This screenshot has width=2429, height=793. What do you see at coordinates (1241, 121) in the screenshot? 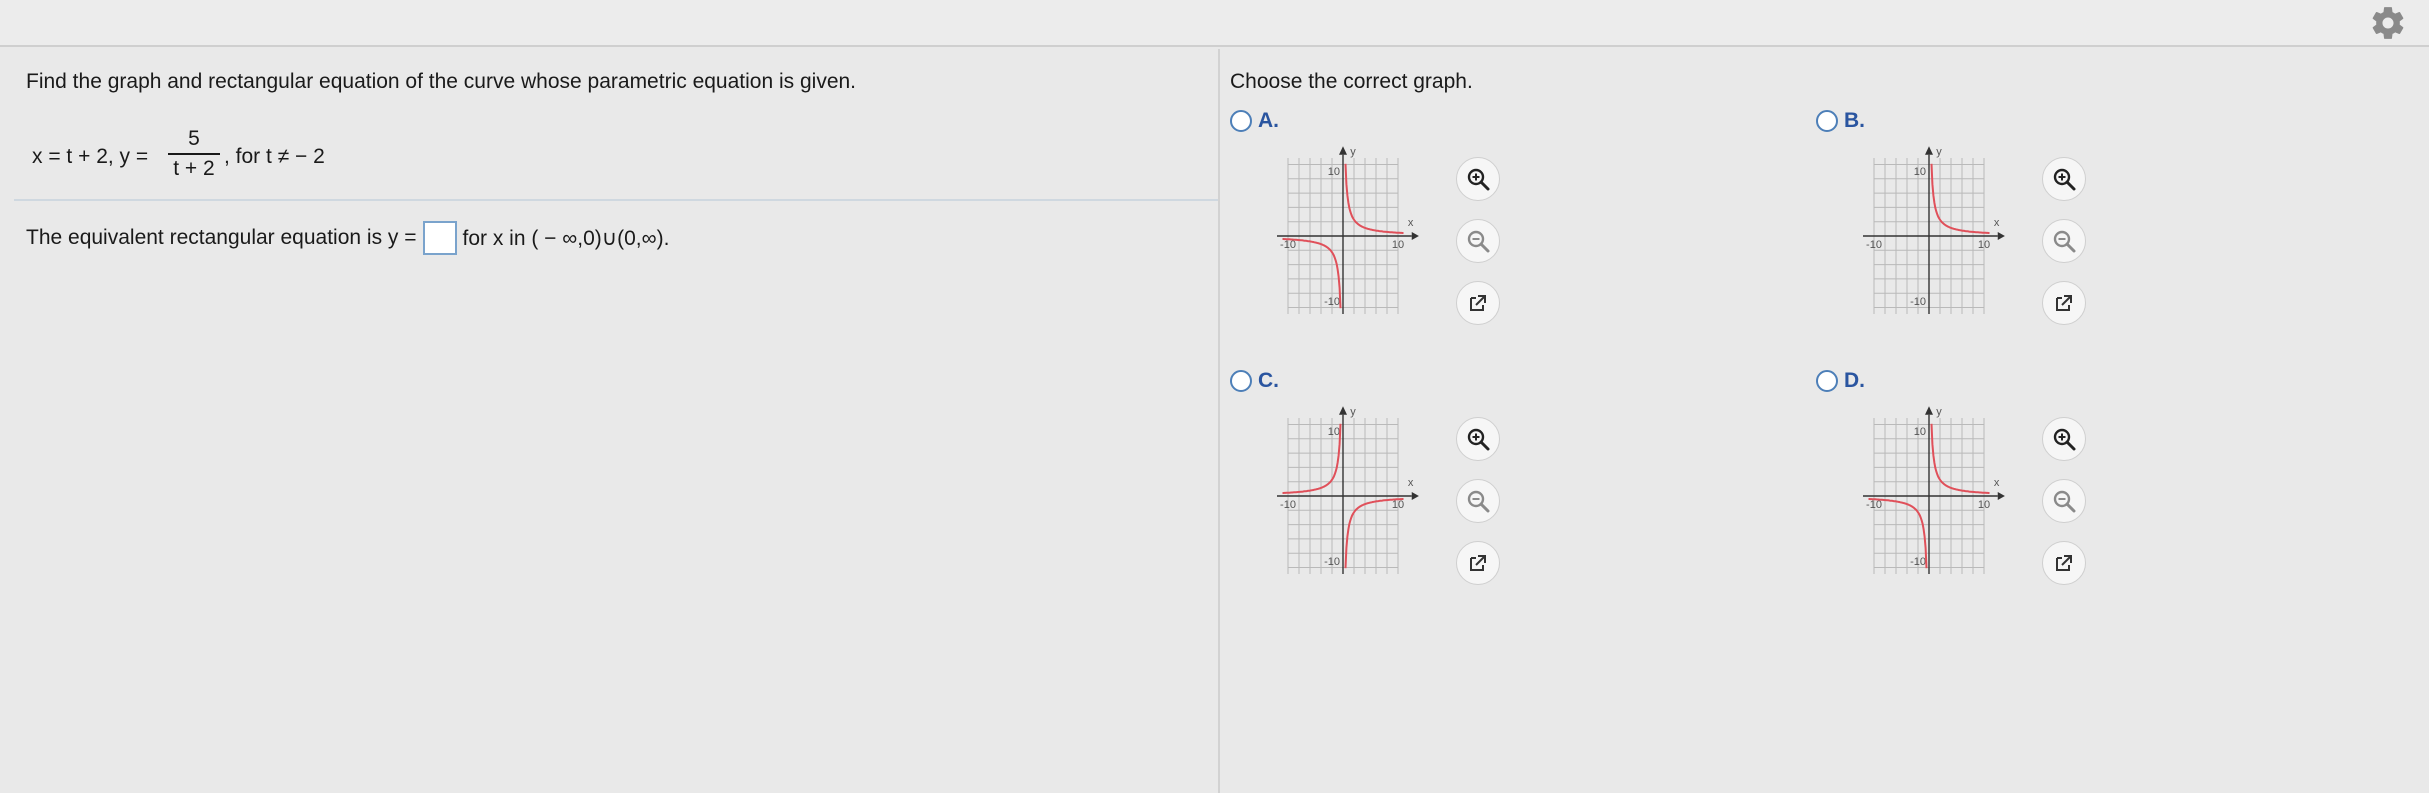
I see `option-a-radio` at bounding box center [1241, 121].